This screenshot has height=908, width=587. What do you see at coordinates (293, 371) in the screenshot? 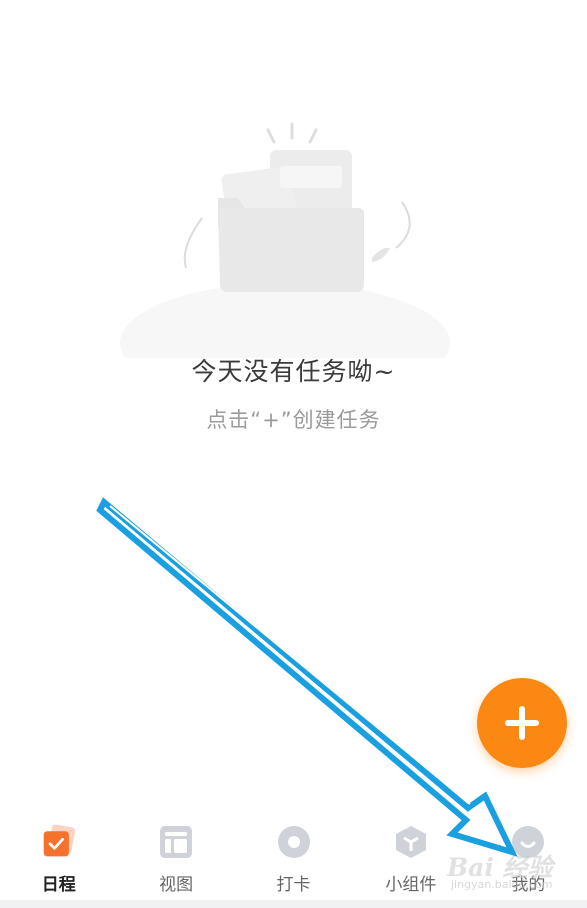
I see `empty-state-title: 今天没有任务呦~` at bounding box center [293, 371].